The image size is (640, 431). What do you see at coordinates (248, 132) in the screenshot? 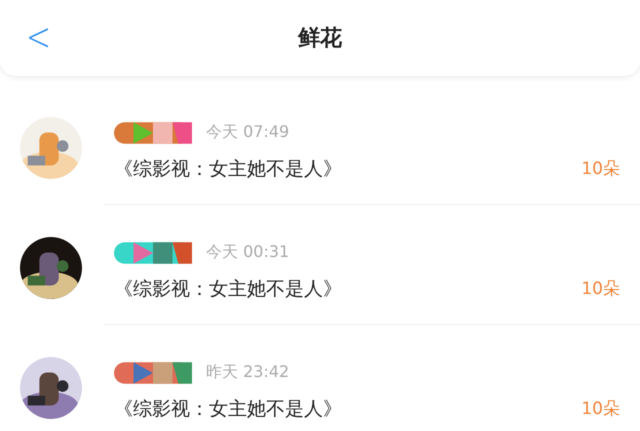
I see `timestamp: 今天 07:49` at bounding box center [248, 132].